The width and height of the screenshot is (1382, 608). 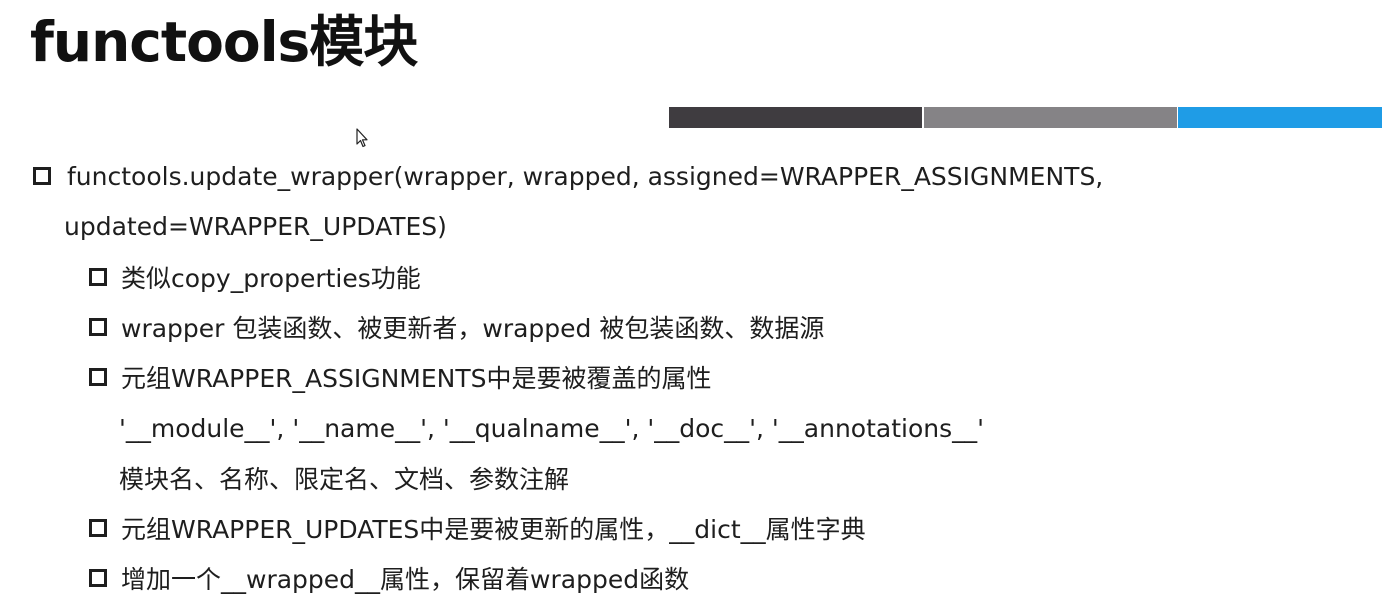 What do you see at coordinates (1050, 117) in the screenshot?
I see `decorative-bar-gray` at bounding box center [1050, 117].